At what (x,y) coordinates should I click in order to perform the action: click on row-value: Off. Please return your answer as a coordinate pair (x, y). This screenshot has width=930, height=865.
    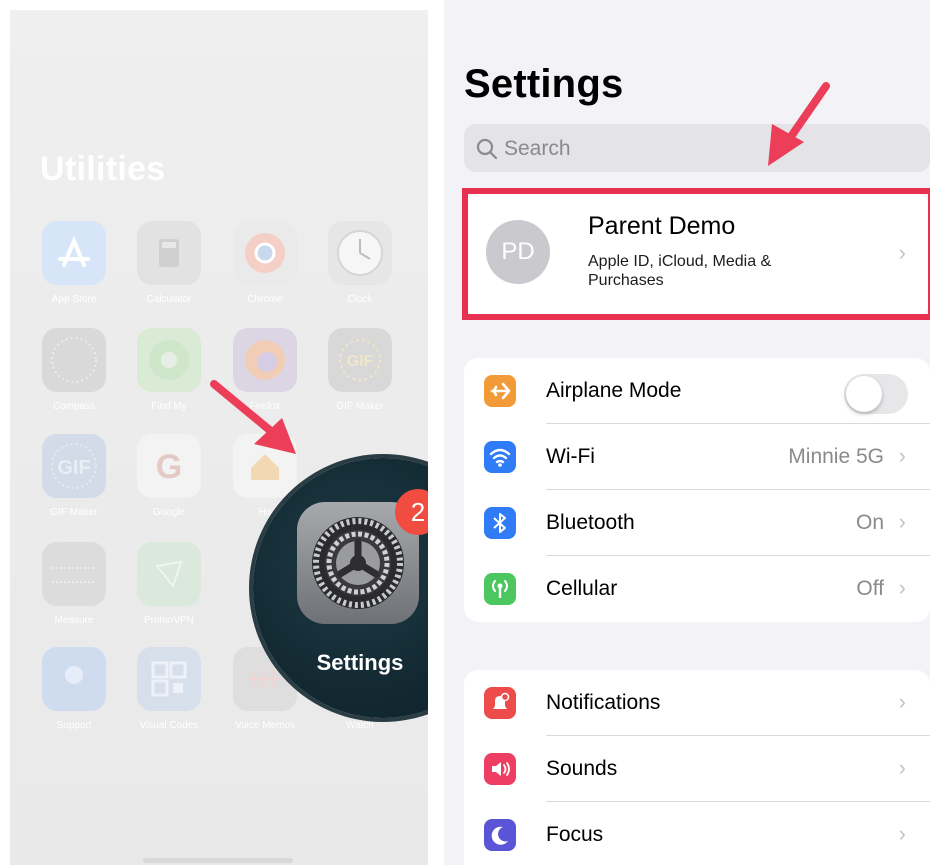
    Looking at the image, I should click on (870, 588).